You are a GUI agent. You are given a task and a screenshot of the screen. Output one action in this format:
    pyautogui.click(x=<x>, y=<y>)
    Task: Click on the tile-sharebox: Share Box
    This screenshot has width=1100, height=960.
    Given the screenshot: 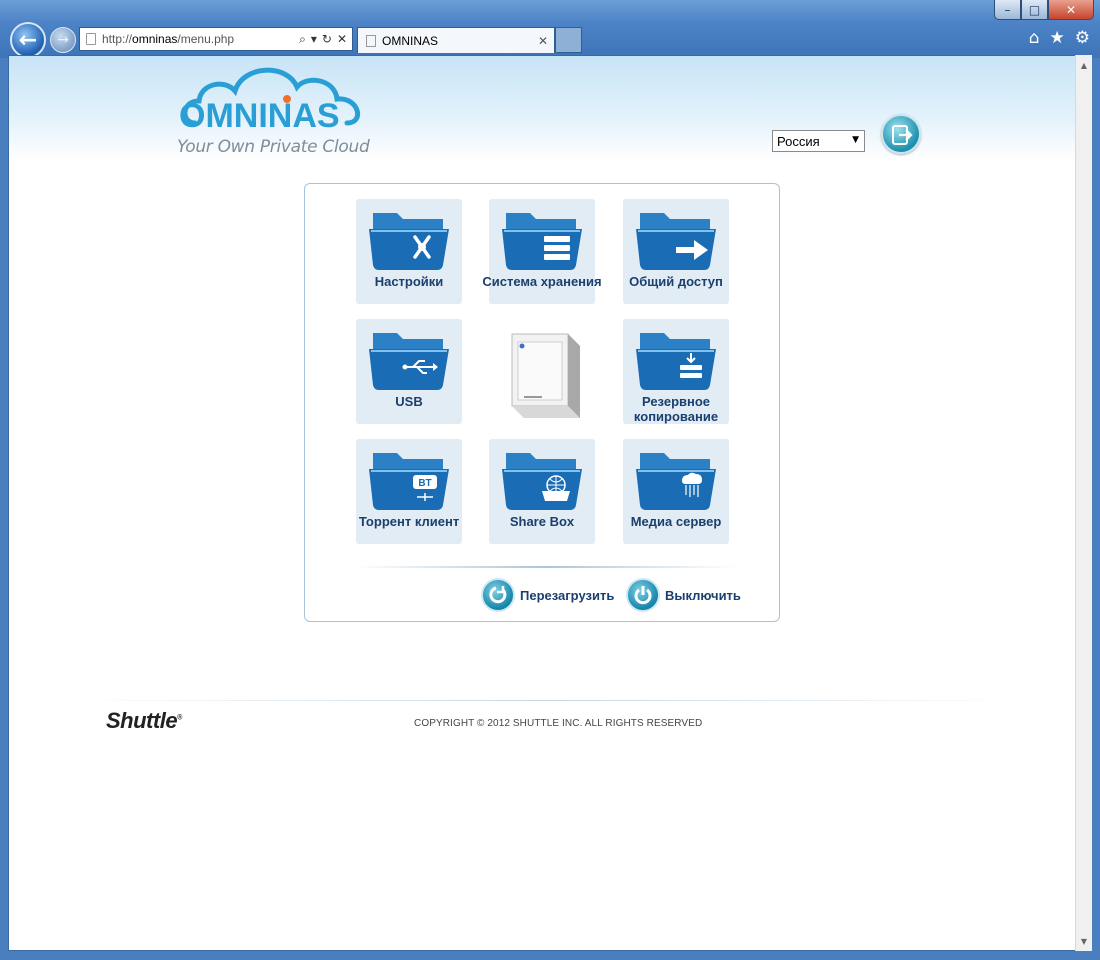 What is the action you would take?
    pyautogui.click(x=542, y=491)
    